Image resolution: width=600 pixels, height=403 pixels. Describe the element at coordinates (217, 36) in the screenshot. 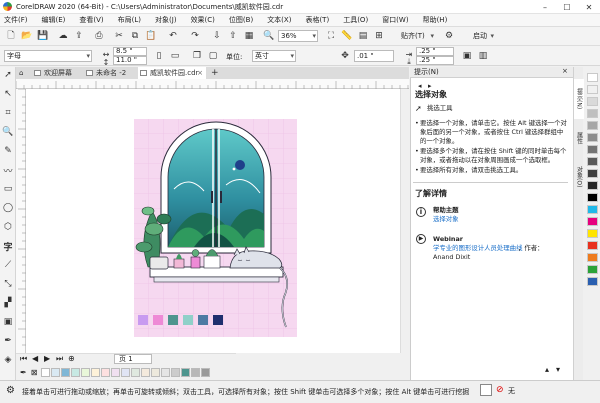

I see `import-icon: ⇩` at that location.